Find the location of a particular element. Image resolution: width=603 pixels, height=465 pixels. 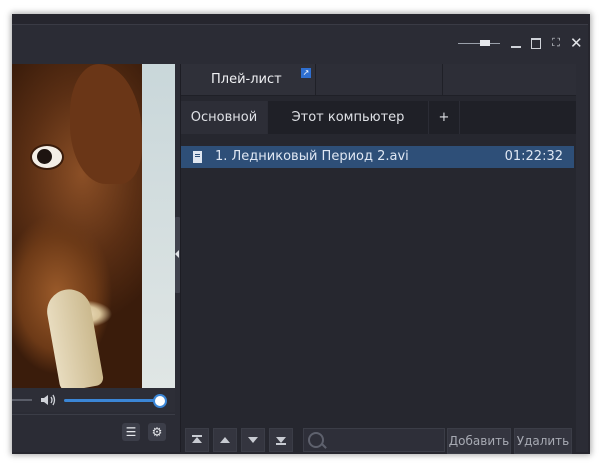

add-subtab-button: + is located at coordinates (444, 117).